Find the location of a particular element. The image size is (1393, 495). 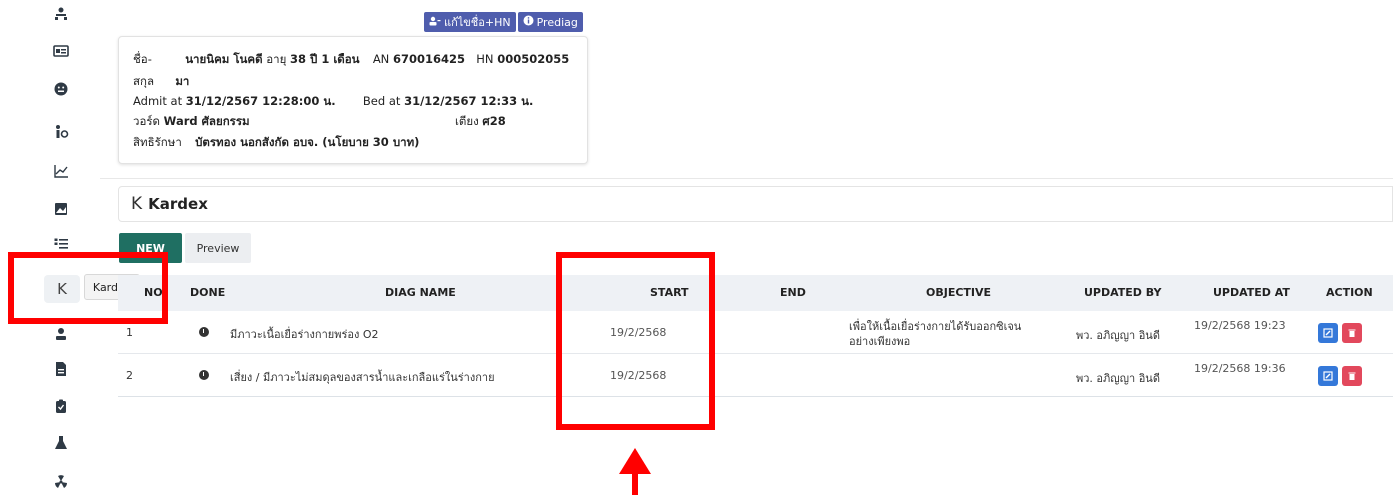

ward-label: วอร์ด is located at coordinates (147, 121).